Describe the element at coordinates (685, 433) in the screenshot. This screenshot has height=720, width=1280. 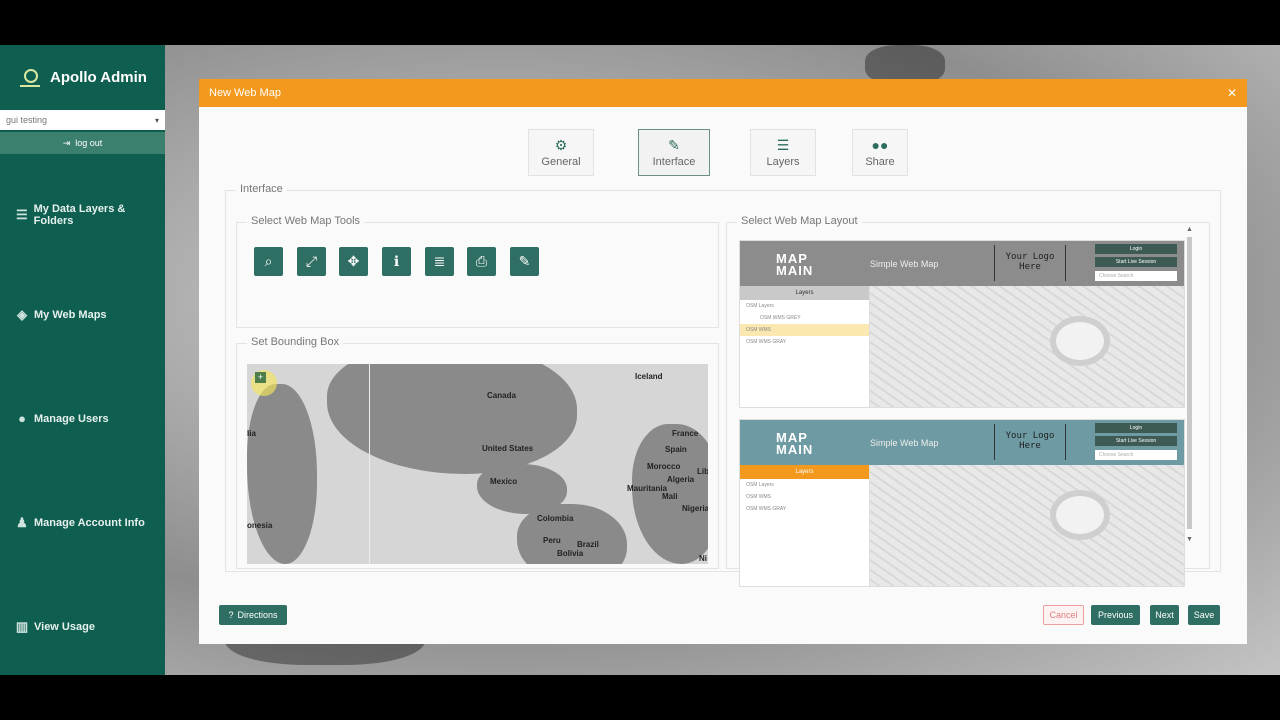
I see `map-label: France` at that location.